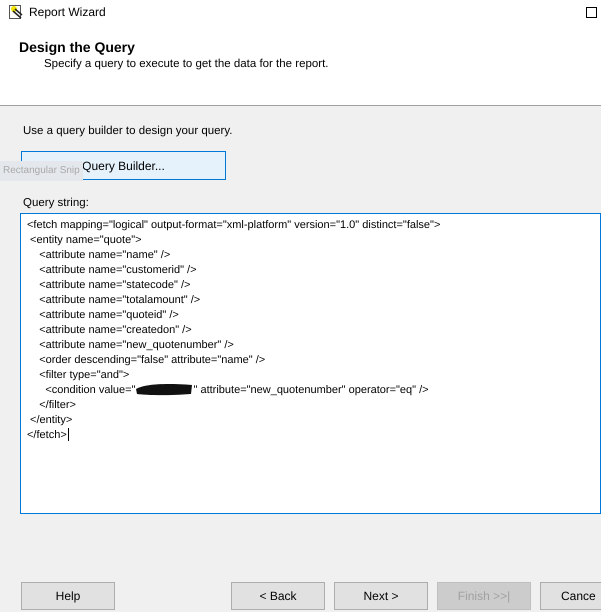 The height and width of the screenshot is (612, 601). What do you see at coordinates (85, 240) in the screenshot?
I see `query-line: <entity name="quote">` at bounding box center [85, 240].